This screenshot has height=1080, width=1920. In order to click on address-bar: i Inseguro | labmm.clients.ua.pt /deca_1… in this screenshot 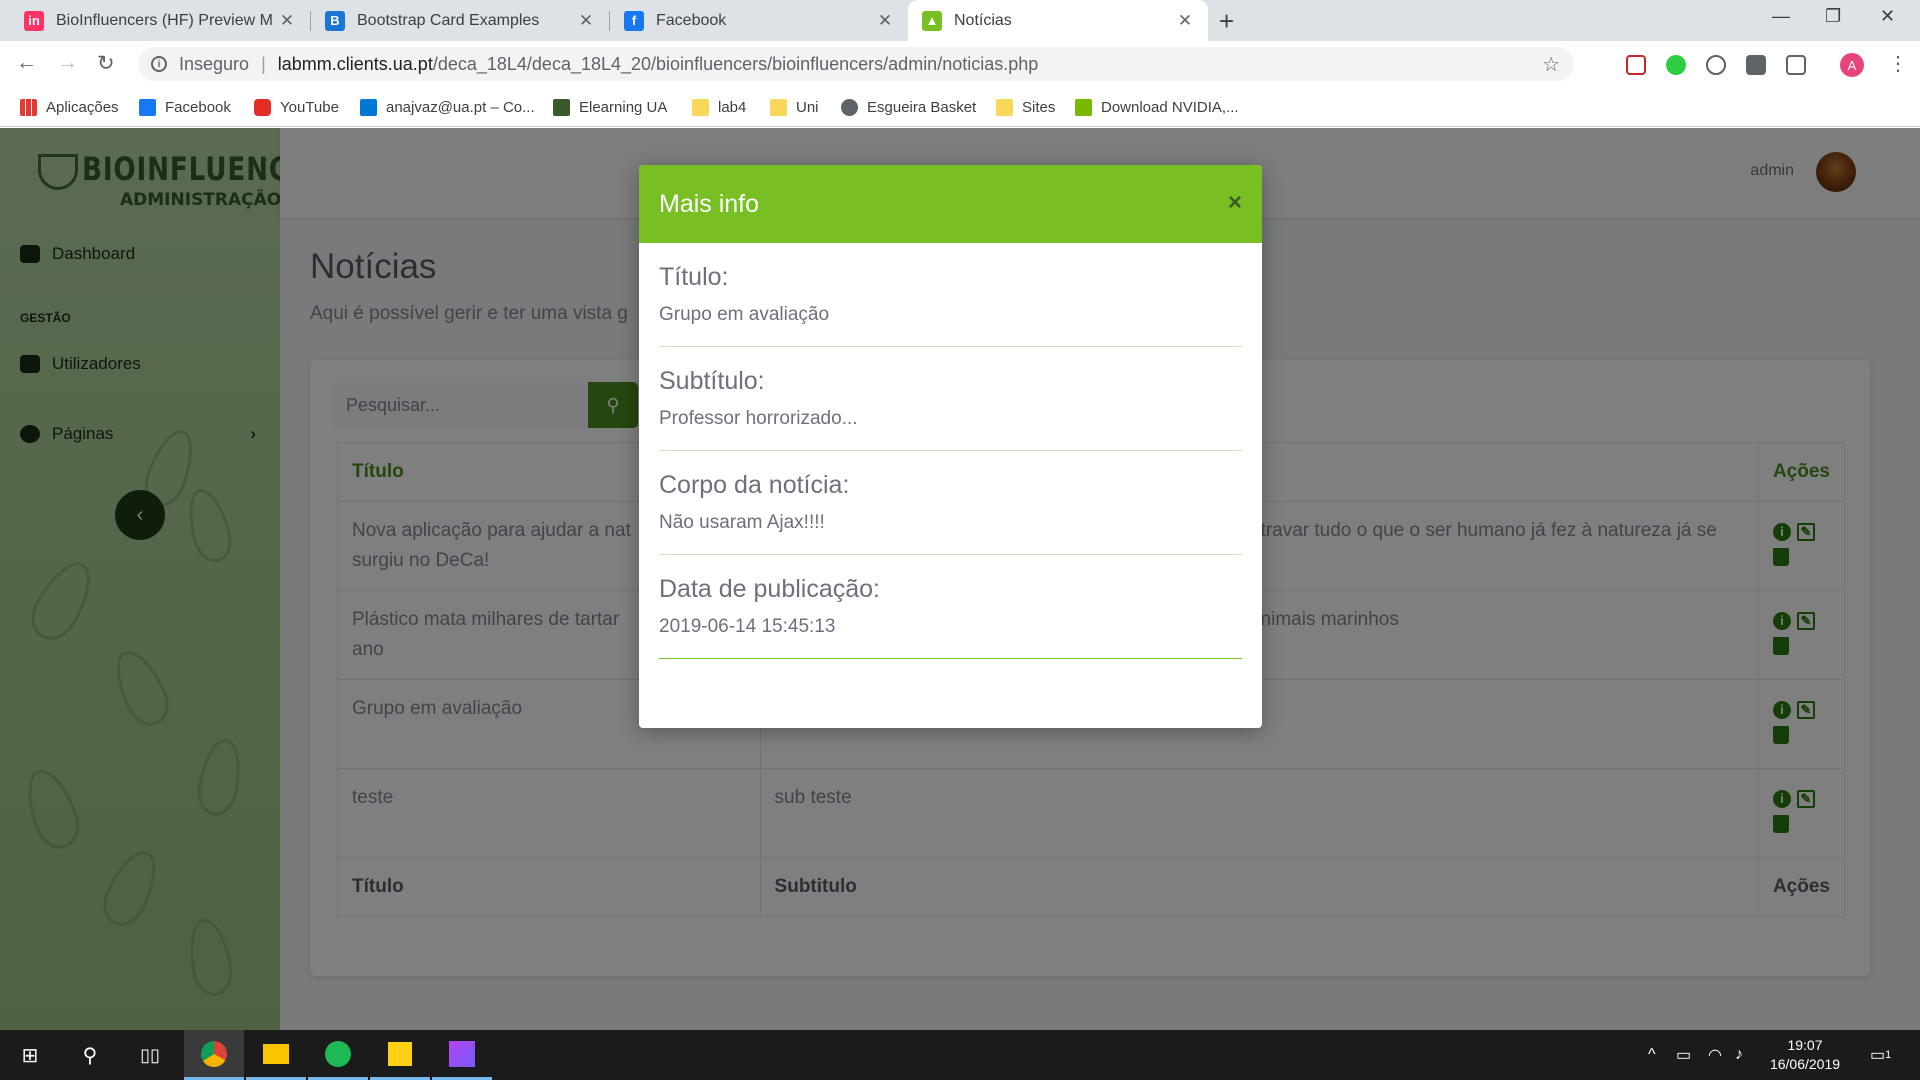, I will do `click(856, 64)`.